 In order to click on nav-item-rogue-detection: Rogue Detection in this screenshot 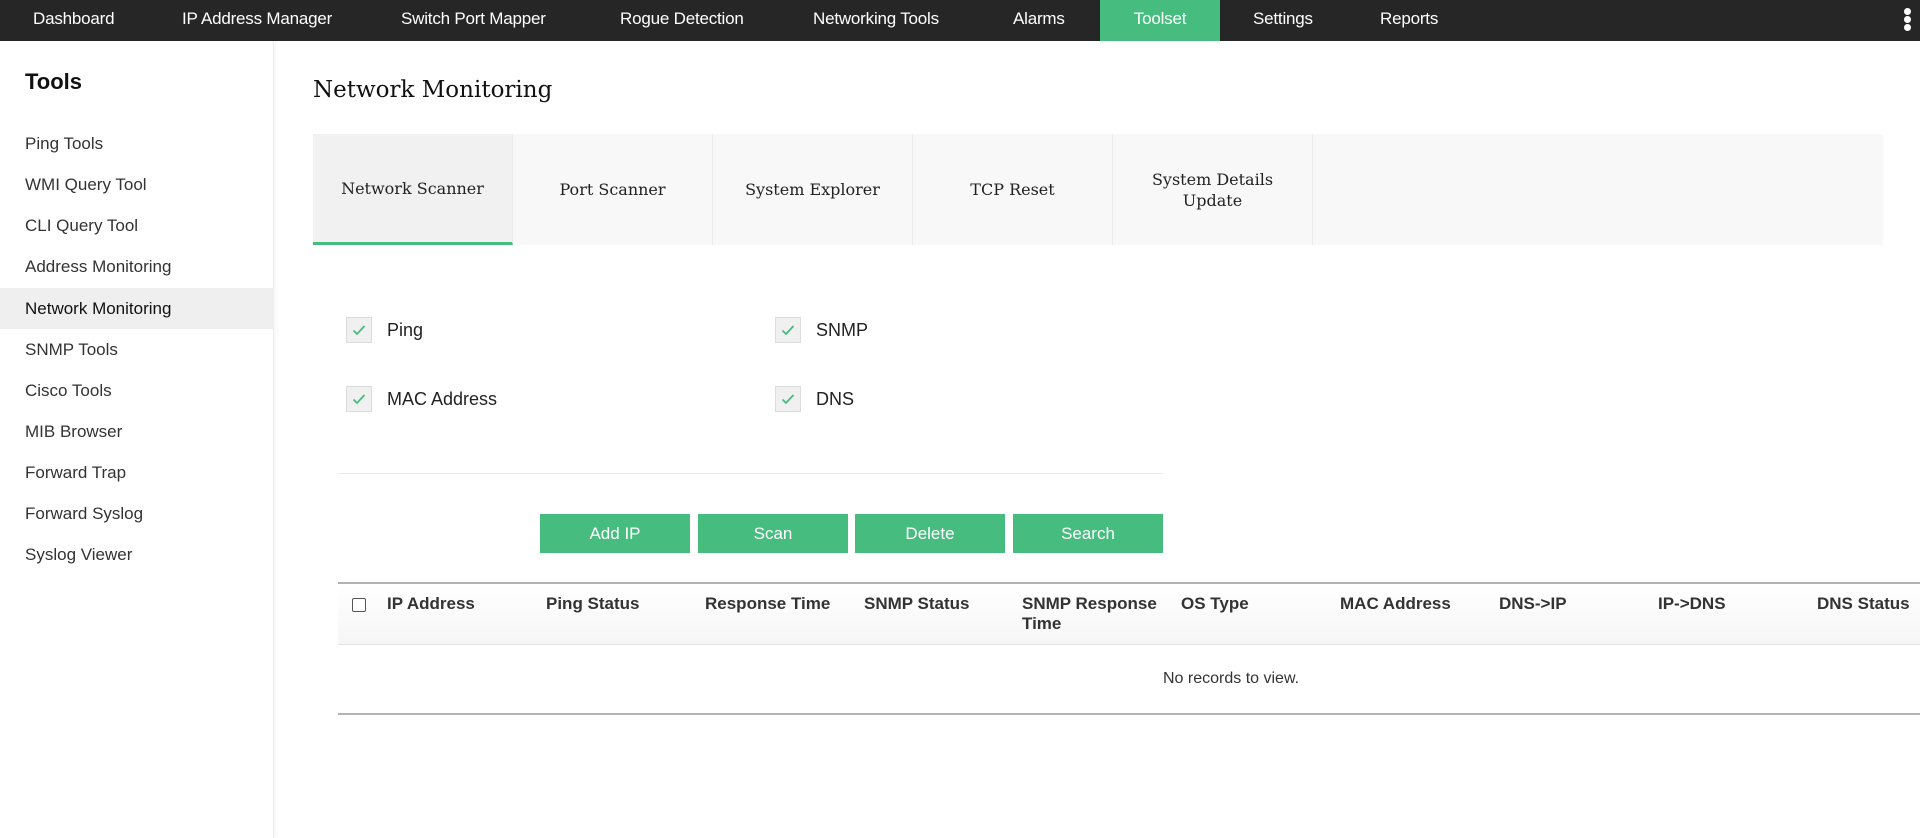, I will do `click(682, 20)`.